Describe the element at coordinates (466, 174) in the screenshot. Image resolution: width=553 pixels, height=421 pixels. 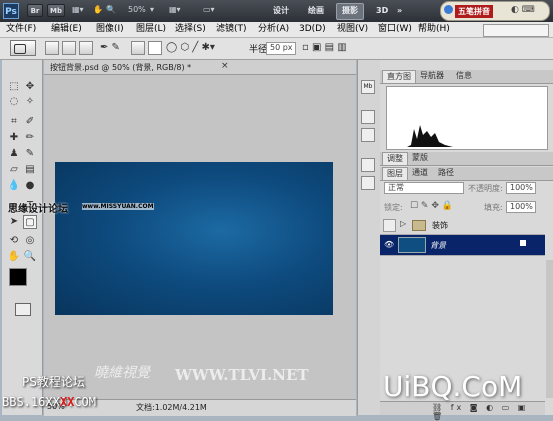
I see `layers-tabs: 图层 通道 路径` at that location.